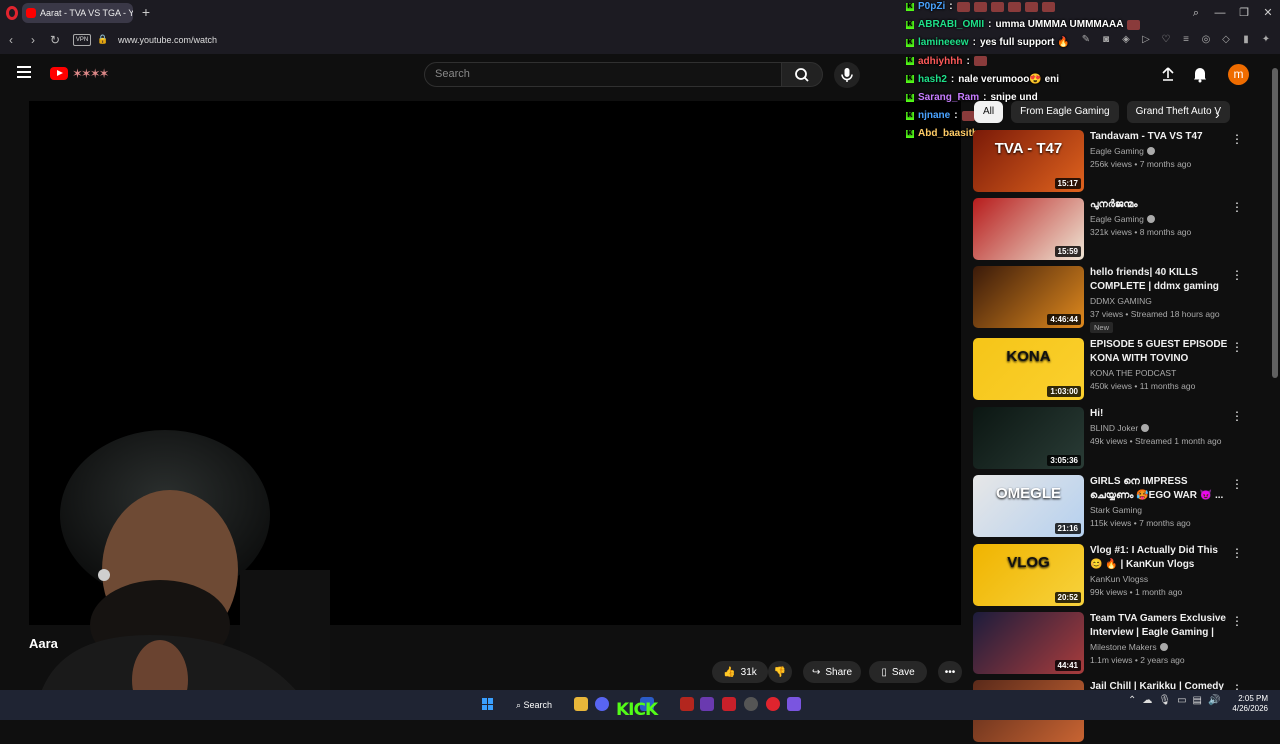 The width and height of the screenshot is (1280, 744). What do you see at coordinates (802, 74) in the screenshot?
I see `search-button` at bounding box center [802, 74].